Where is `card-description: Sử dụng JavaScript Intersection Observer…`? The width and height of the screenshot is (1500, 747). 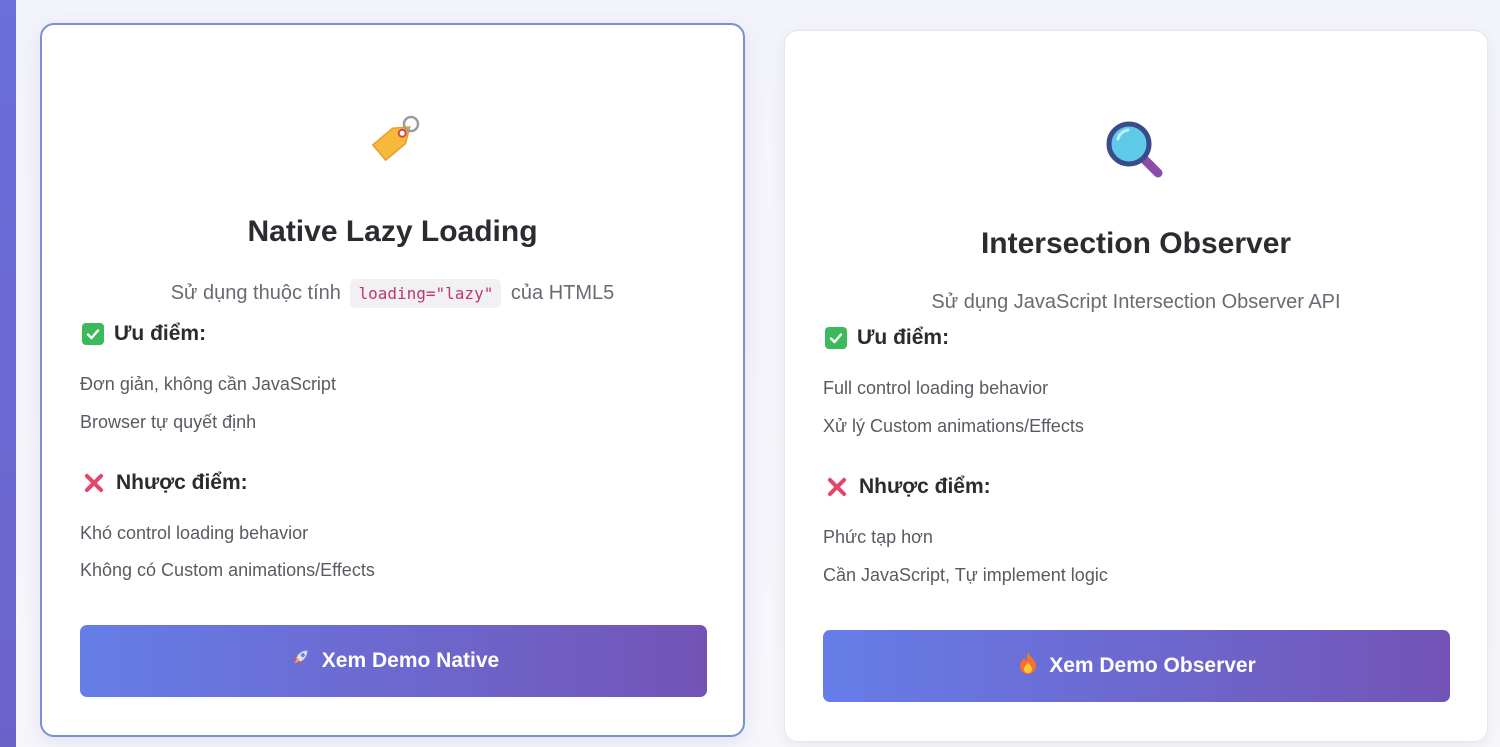
card-description: Sử dụng JavaScript Intersection Observer… is located at coordinates (1136, 302).